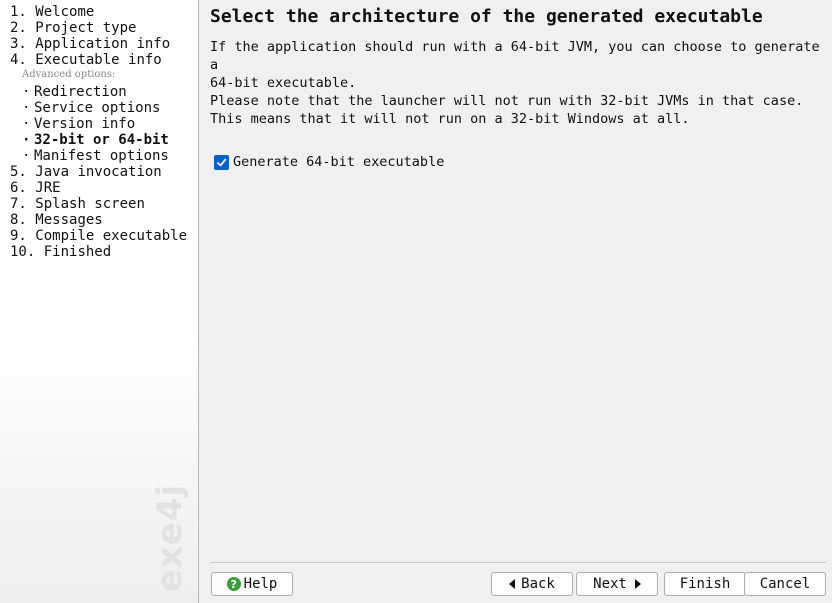 This screenshot has height=603, width=832. I want to click on step-project-type: 2. Project type, so click(104, 28).